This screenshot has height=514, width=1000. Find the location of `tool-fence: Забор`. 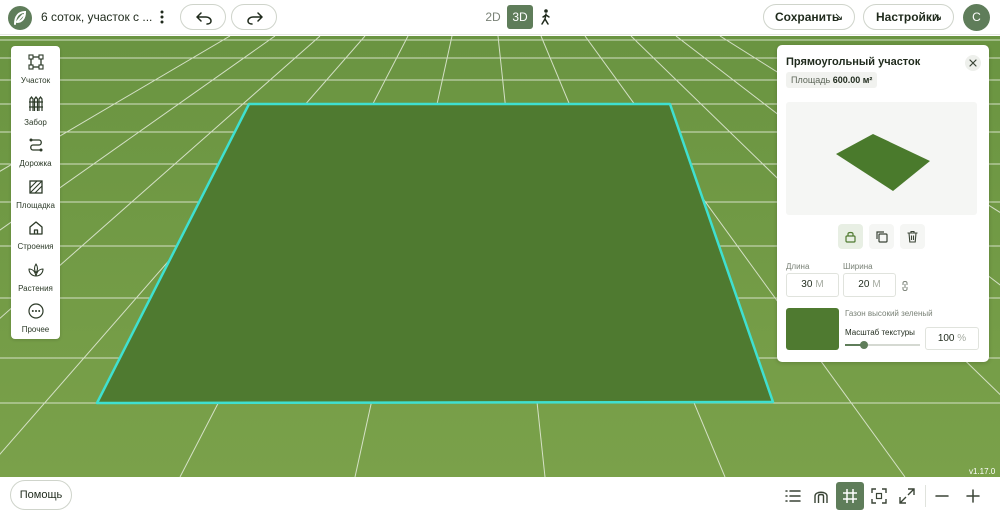

tool-fence: Забор is located at coordinates (35, 114).